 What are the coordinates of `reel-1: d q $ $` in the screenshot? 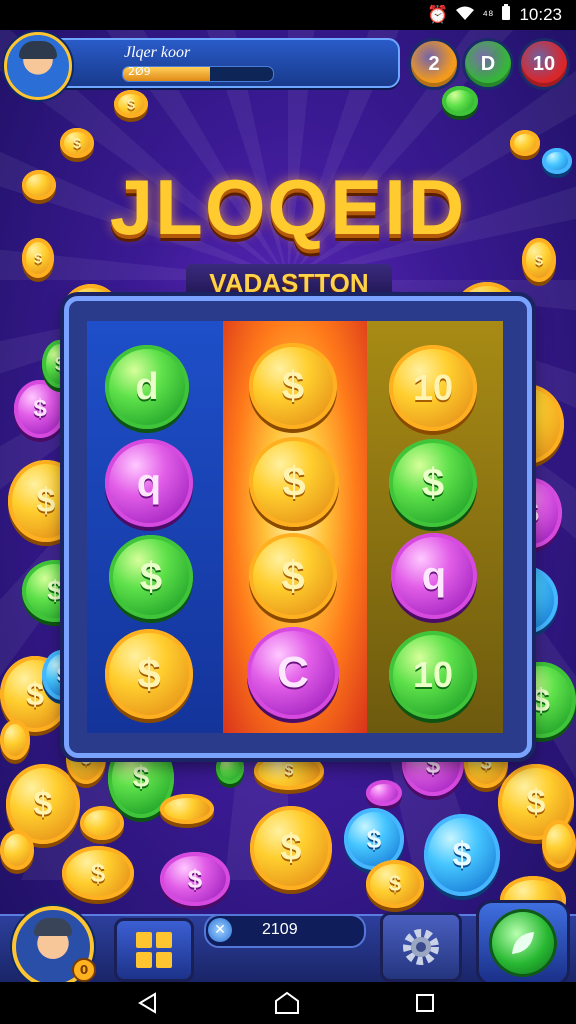 It's located at (155, 527).